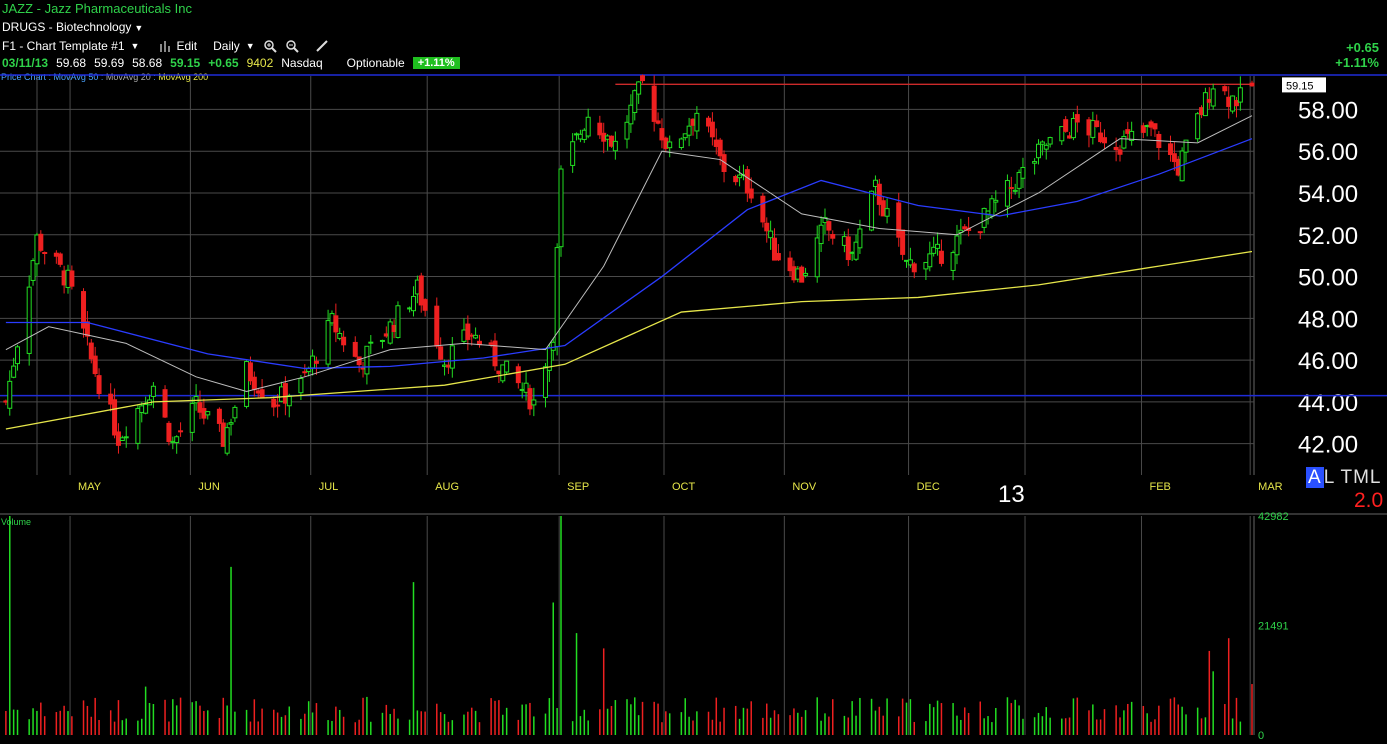 The width and height of the screenshot is (1387, 744). I want to click on zoom-out-button, so click(292, 46).